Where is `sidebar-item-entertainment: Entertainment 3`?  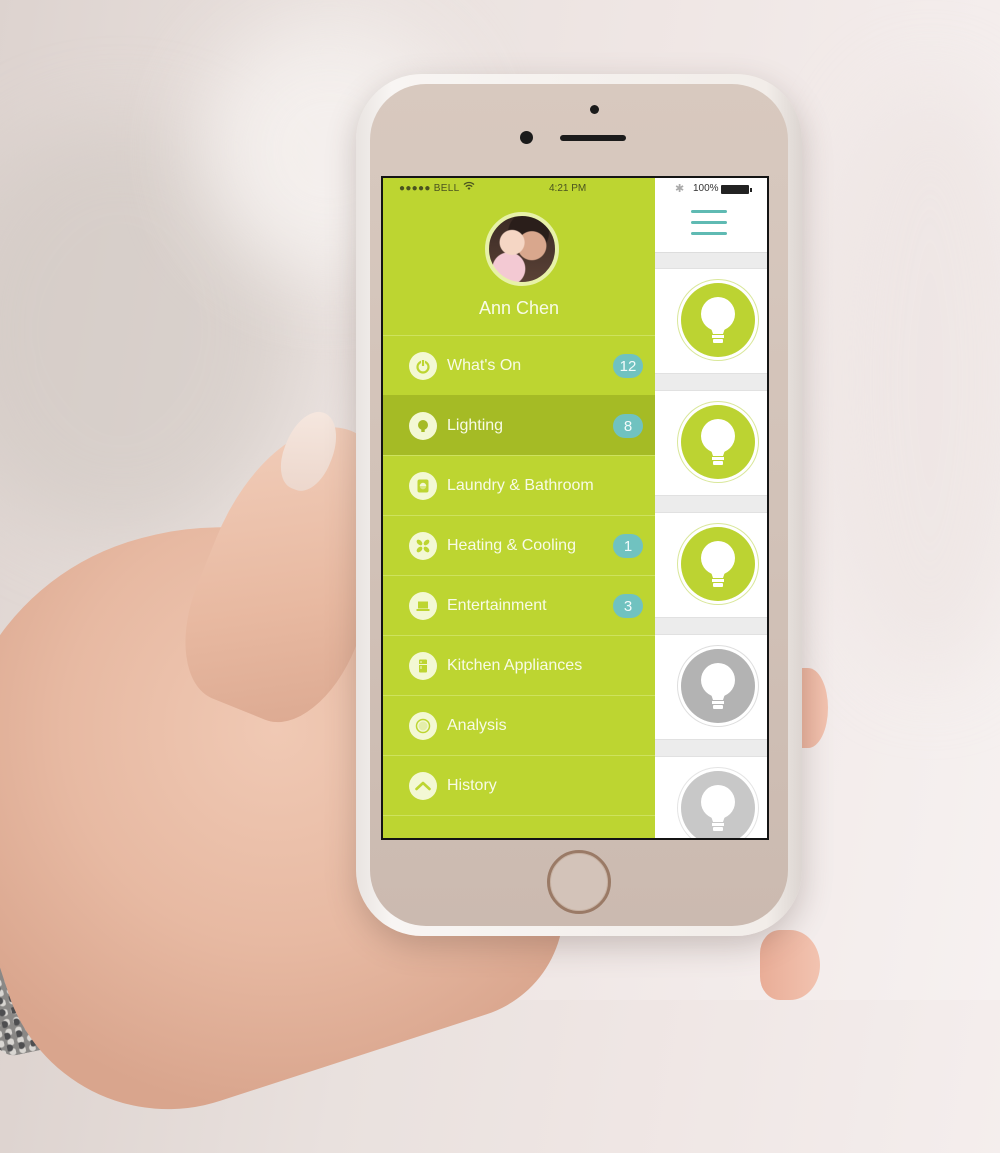
sidebar-item-entertainment: Entertainment 3 is located at coordinates (519, 605).